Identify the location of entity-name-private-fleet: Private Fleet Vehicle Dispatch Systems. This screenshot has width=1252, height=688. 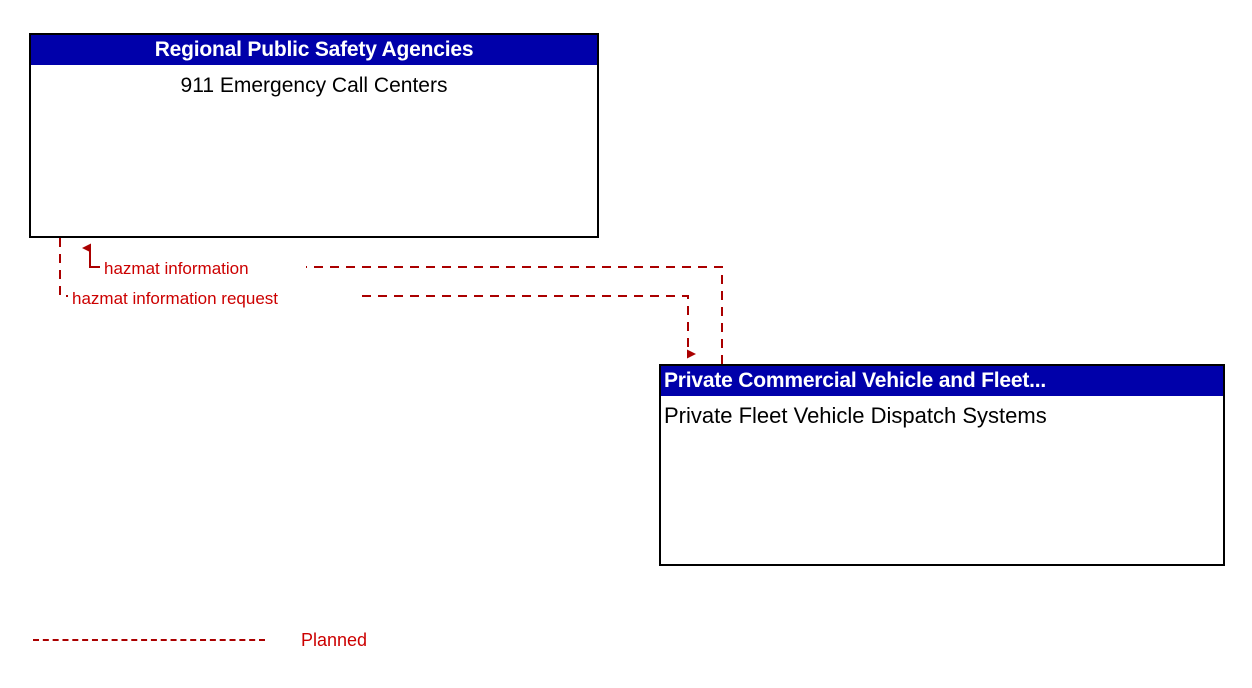
(855, 415).